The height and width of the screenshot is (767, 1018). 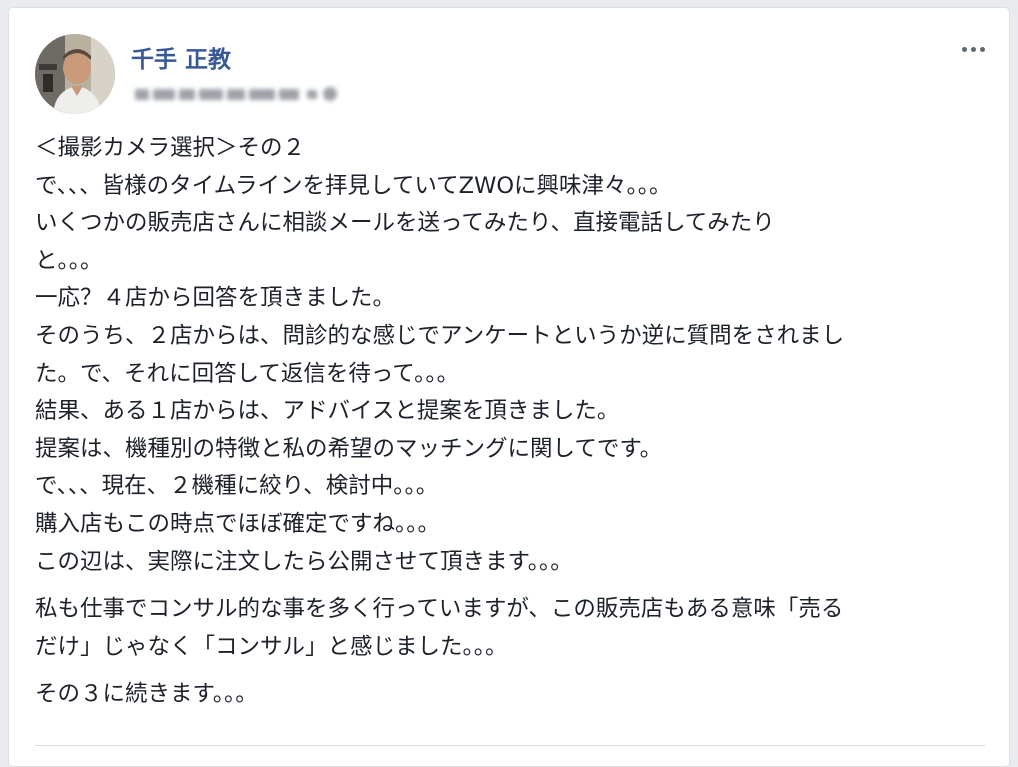 What do you see at coordinates (510, 745) in the screenshot?
I see `divider` at bounding box center [510, 745].